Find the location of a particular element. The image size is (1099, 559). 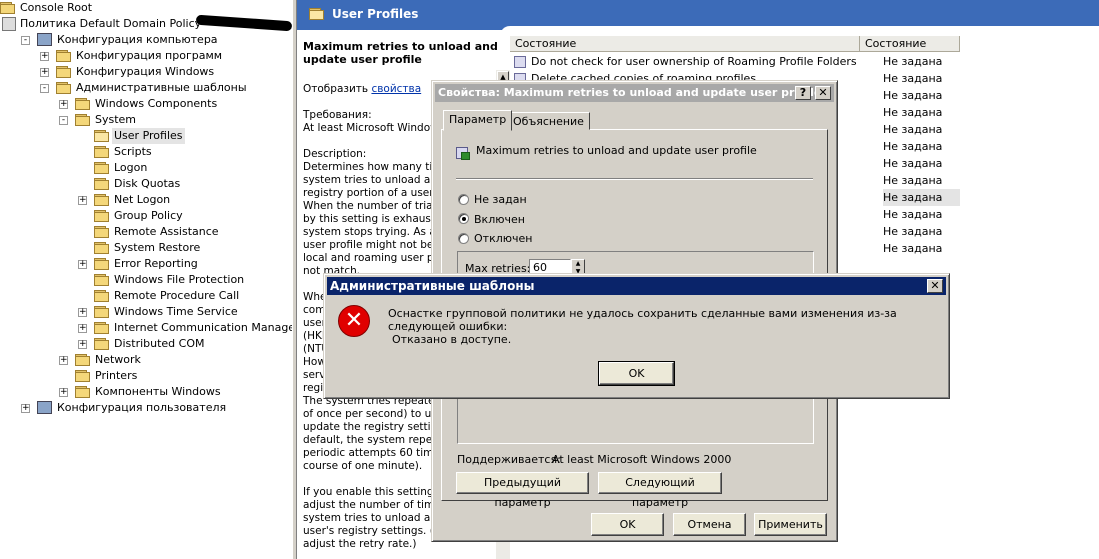

tree-item: + Internet Communication Management is located at coordinates (146, 328).